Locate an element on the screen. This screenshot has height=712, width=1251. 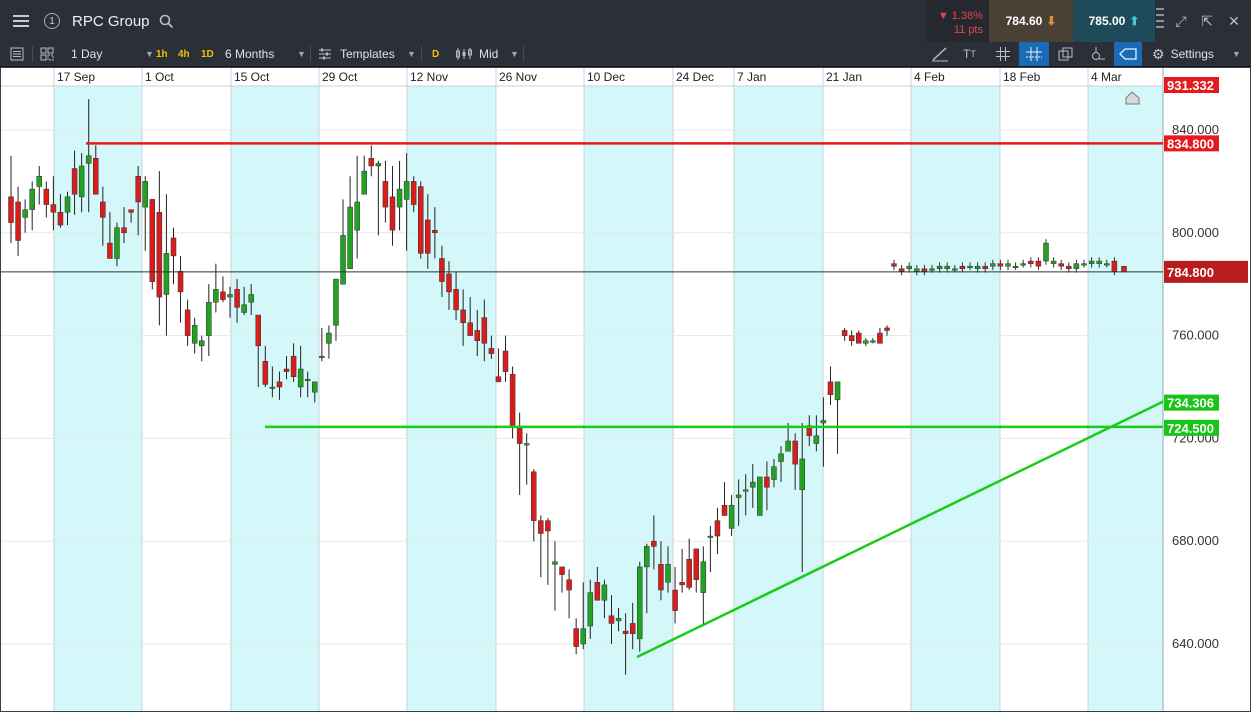
list-view-icon is located at coordinates (17, 54).